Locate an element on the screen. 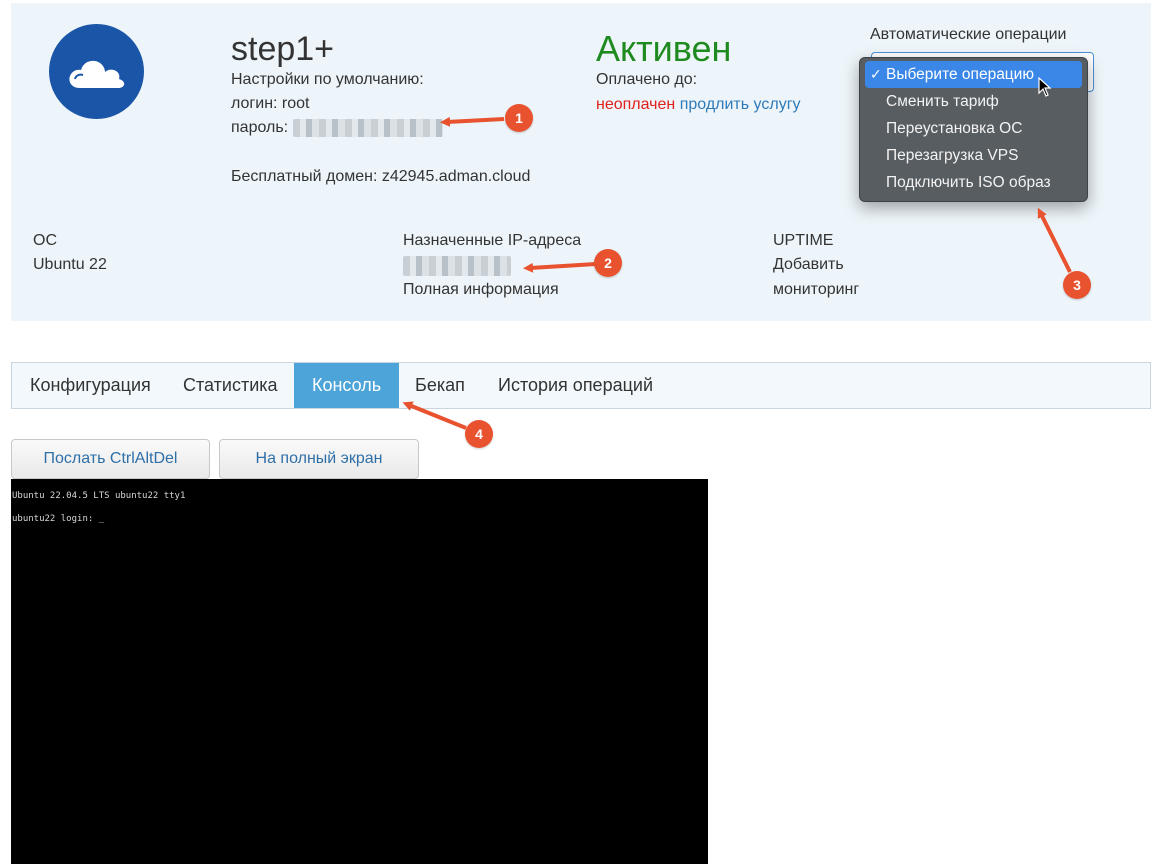 The height and width of the screenshot is (864, 1154). annotation-badge-4: 4 is located at coordinates (479, 434).